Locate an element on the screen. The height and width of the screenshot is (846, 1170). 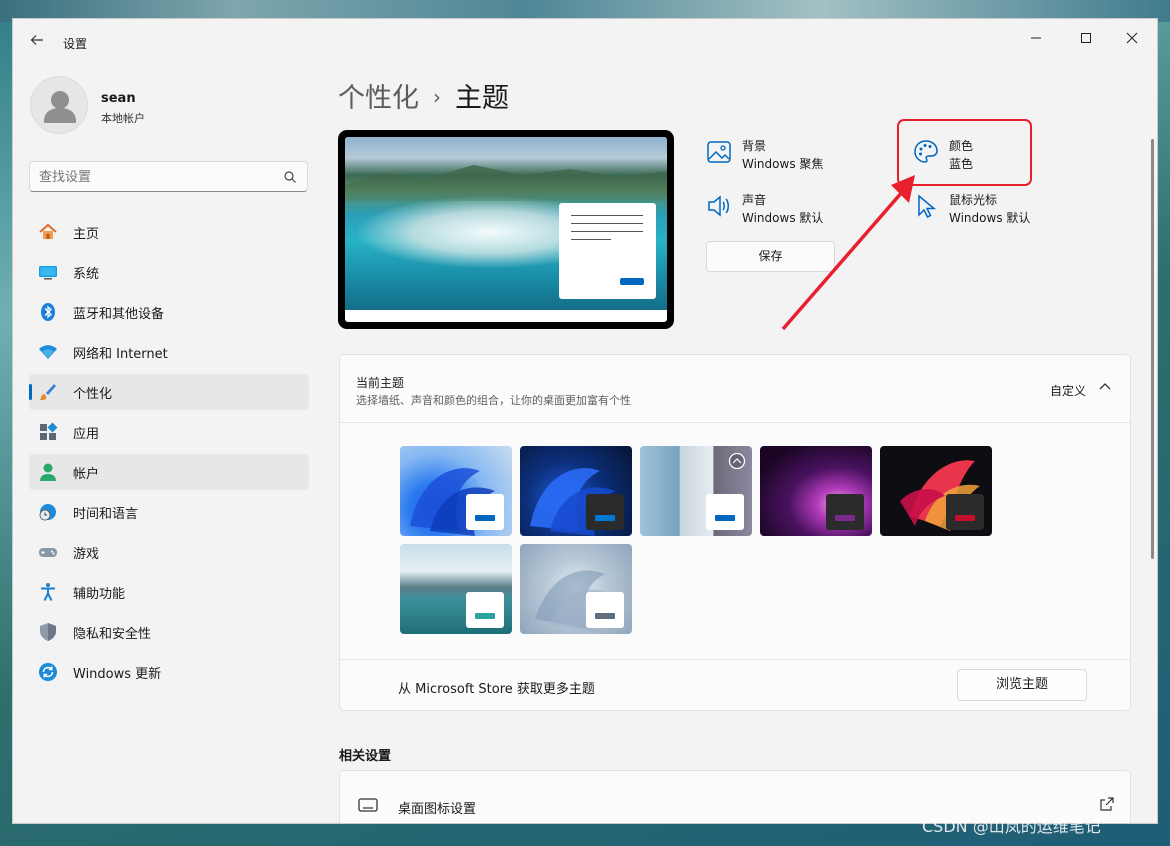
user-icon is located at coordinates (60, 107).